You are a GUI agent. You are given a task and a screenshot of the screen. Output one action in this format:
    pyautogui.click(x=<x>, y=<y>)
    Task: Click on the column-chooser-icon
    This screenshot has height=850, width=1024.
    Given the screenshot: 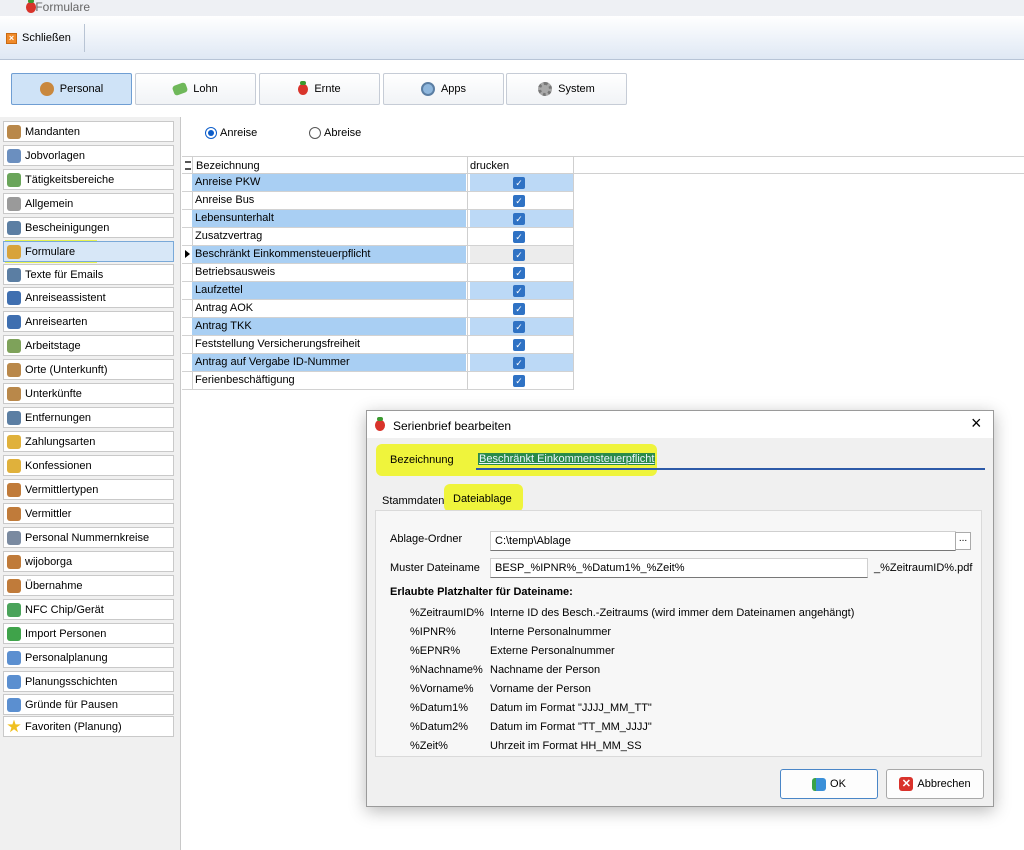 What is the action you would take?
    pyautogui.click(x=188, y=165)
    